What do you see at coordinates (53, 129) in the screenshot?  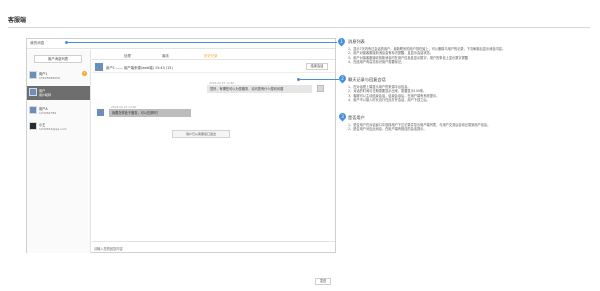 I see `user-info: 1234554@qq.com` at bounding box center [53, 129].